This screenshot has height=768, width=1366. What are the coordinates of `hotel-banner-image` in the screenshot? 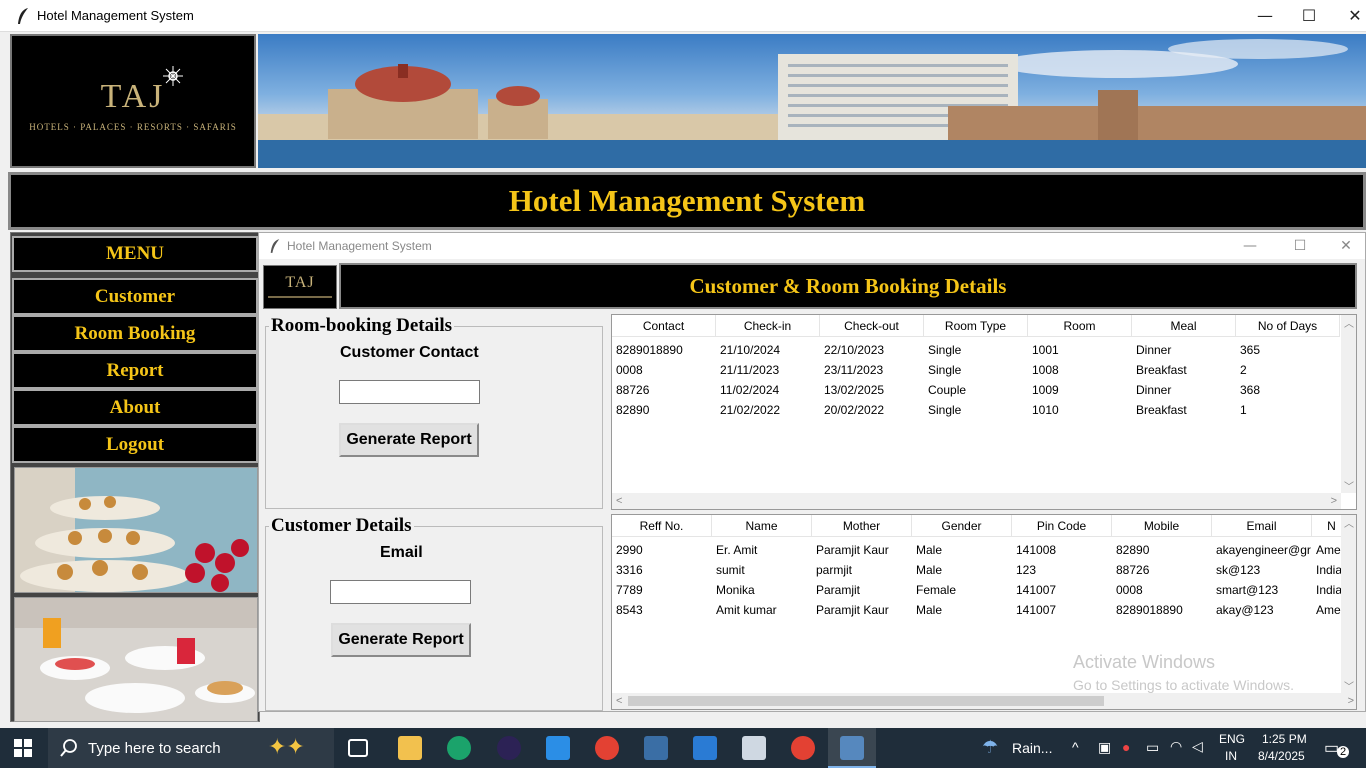 It's located at (812, 101).